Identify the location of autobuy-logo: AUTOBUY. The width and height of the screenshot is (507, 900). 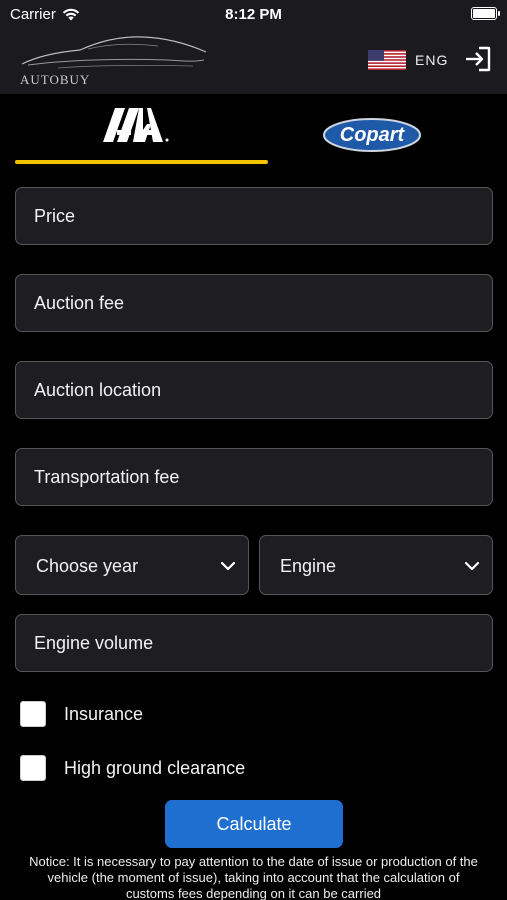
(113, 61).